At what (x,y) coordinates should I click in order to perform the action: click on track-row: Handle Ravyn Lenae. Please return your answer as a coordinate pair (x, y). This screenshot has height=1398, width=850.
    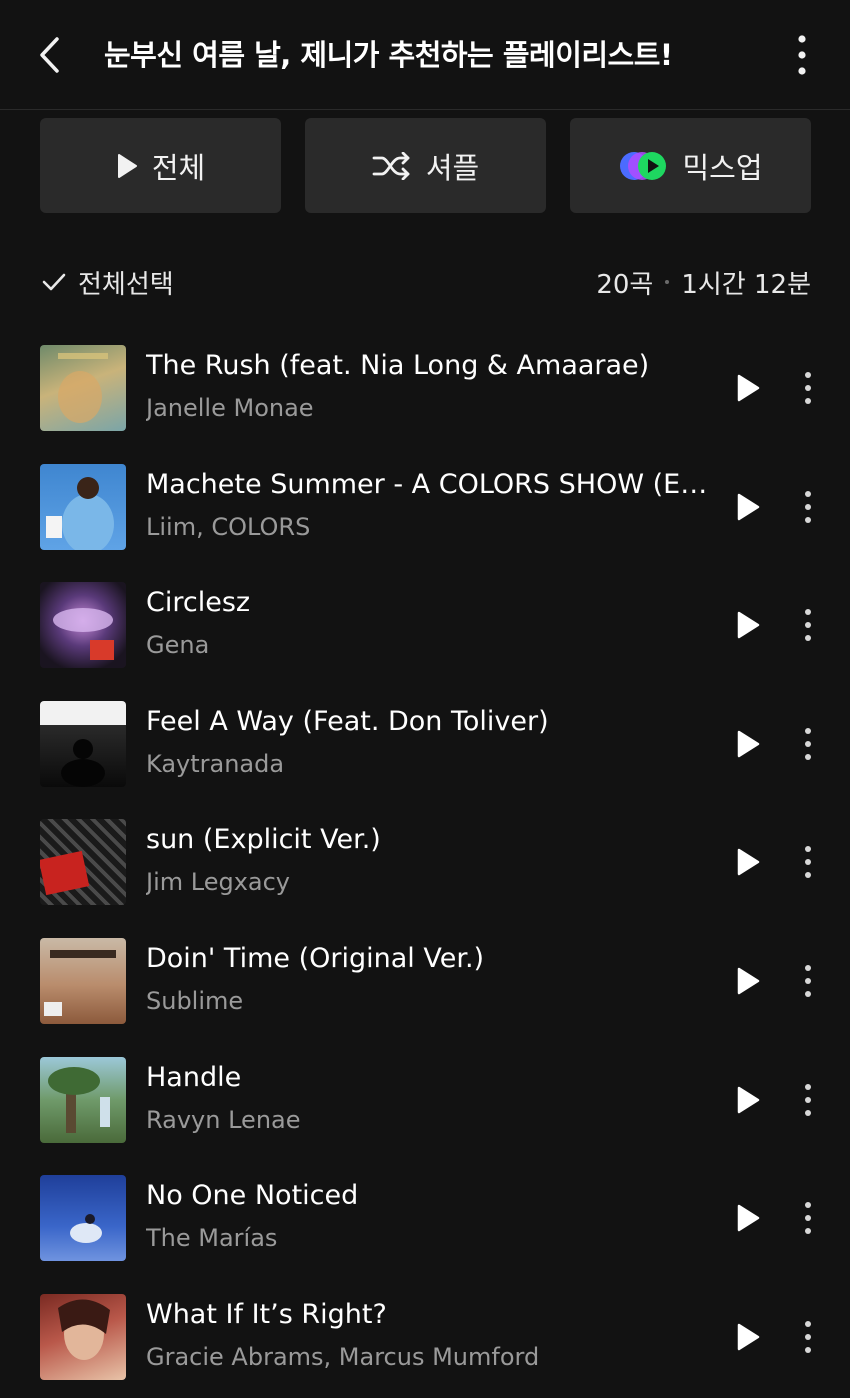
    Looking at the image, I should click on (425, 1099).